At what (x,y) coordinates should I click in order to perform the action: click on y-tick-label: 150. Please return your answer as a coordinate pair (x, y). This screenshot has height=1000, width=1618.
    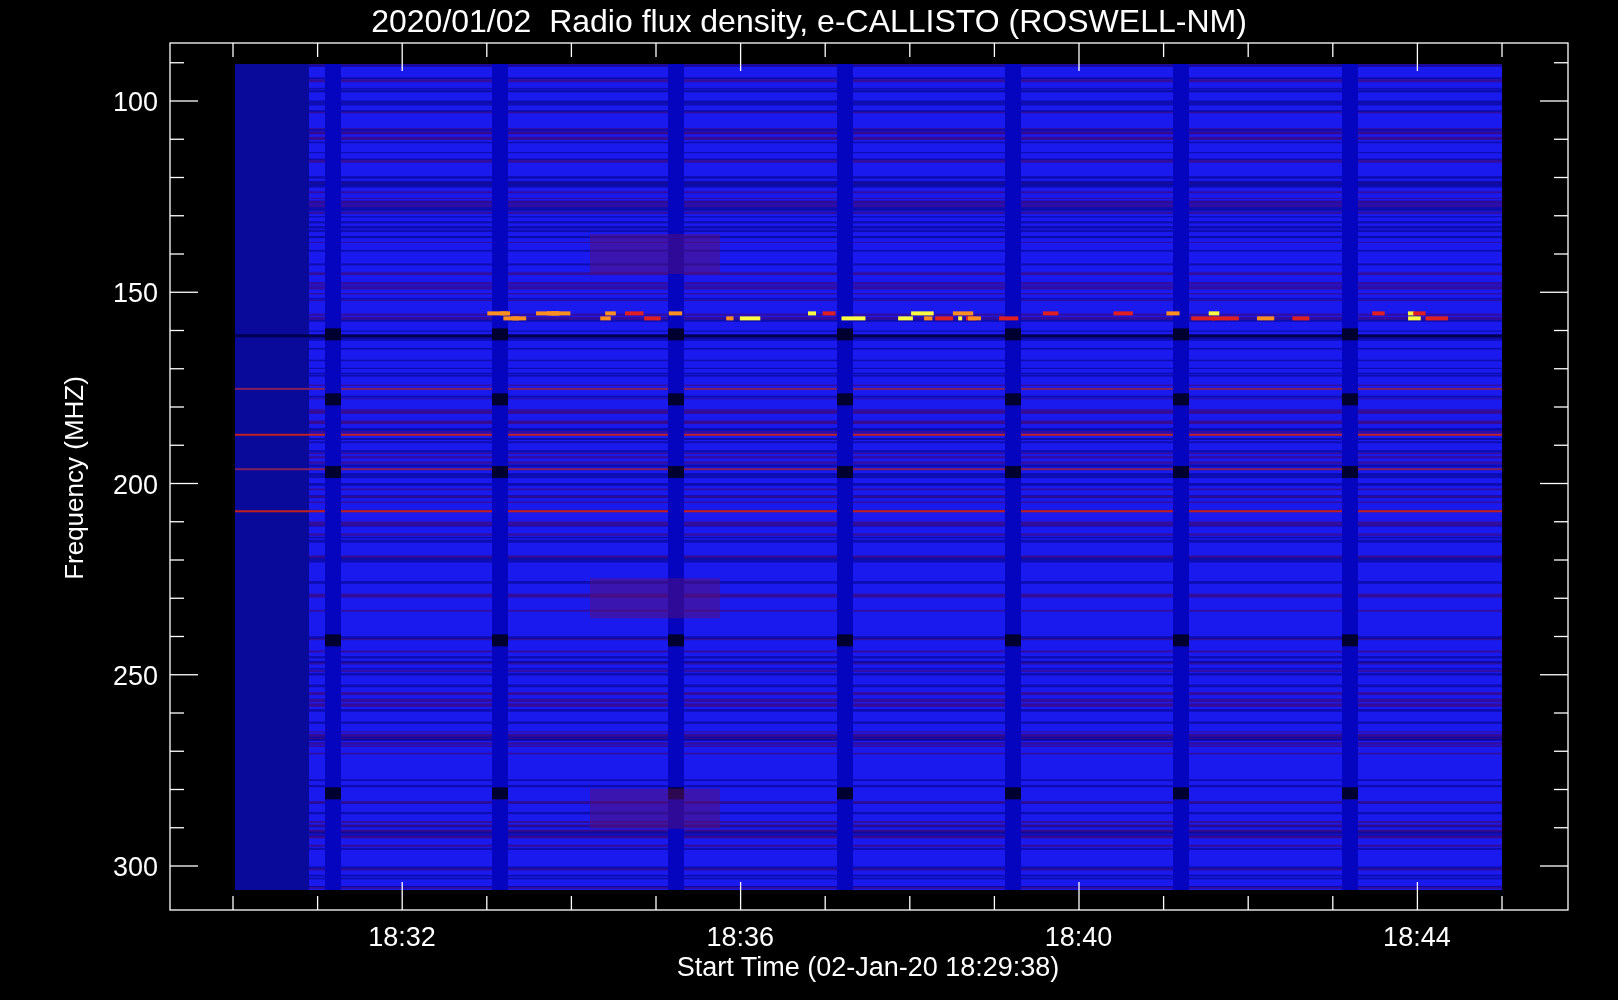
    Looking at the image, I should click on (135, 293).